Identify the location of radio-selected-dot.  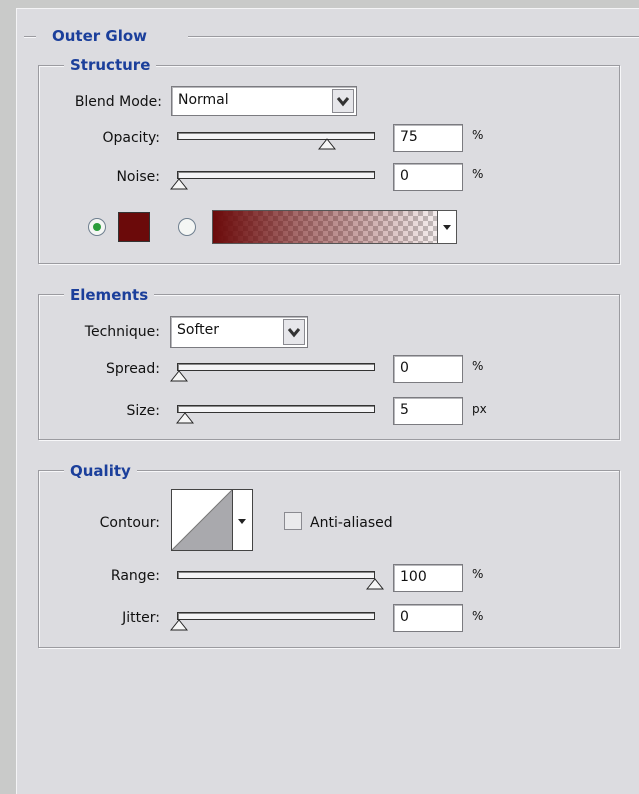
(97, 227).